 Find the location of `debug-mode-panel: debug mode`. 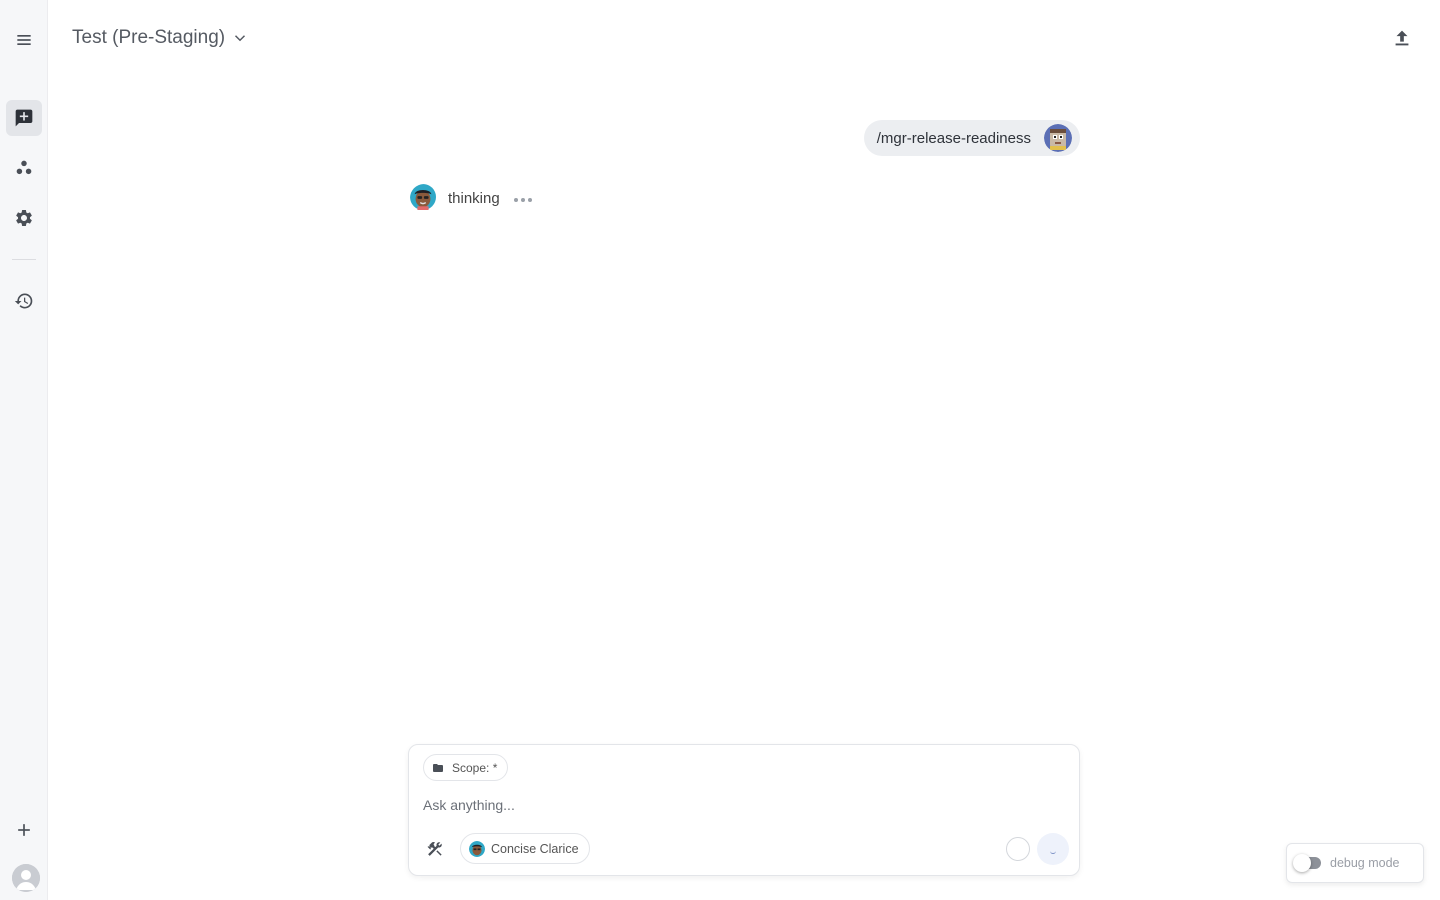

debug-mode-panel: debug mode is located at coordinates (1355, 863).